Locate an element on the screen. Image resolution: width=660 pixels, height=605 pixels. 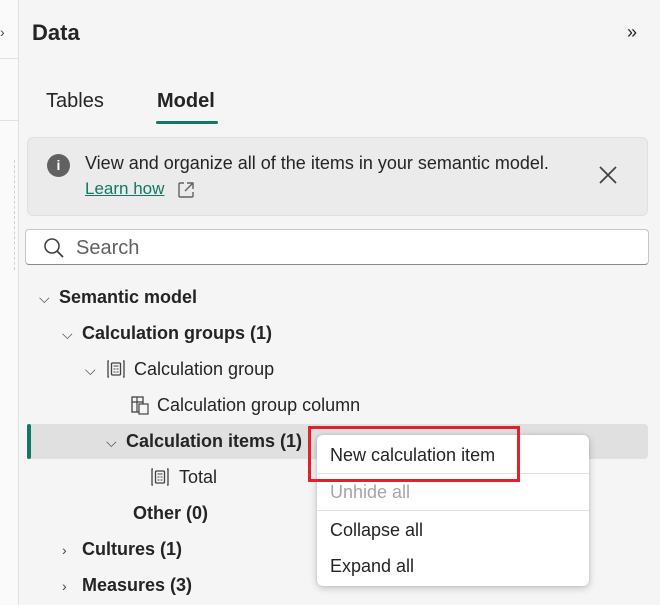
menu-item-expand-all: Expand all is located at coordinates (453, 566).